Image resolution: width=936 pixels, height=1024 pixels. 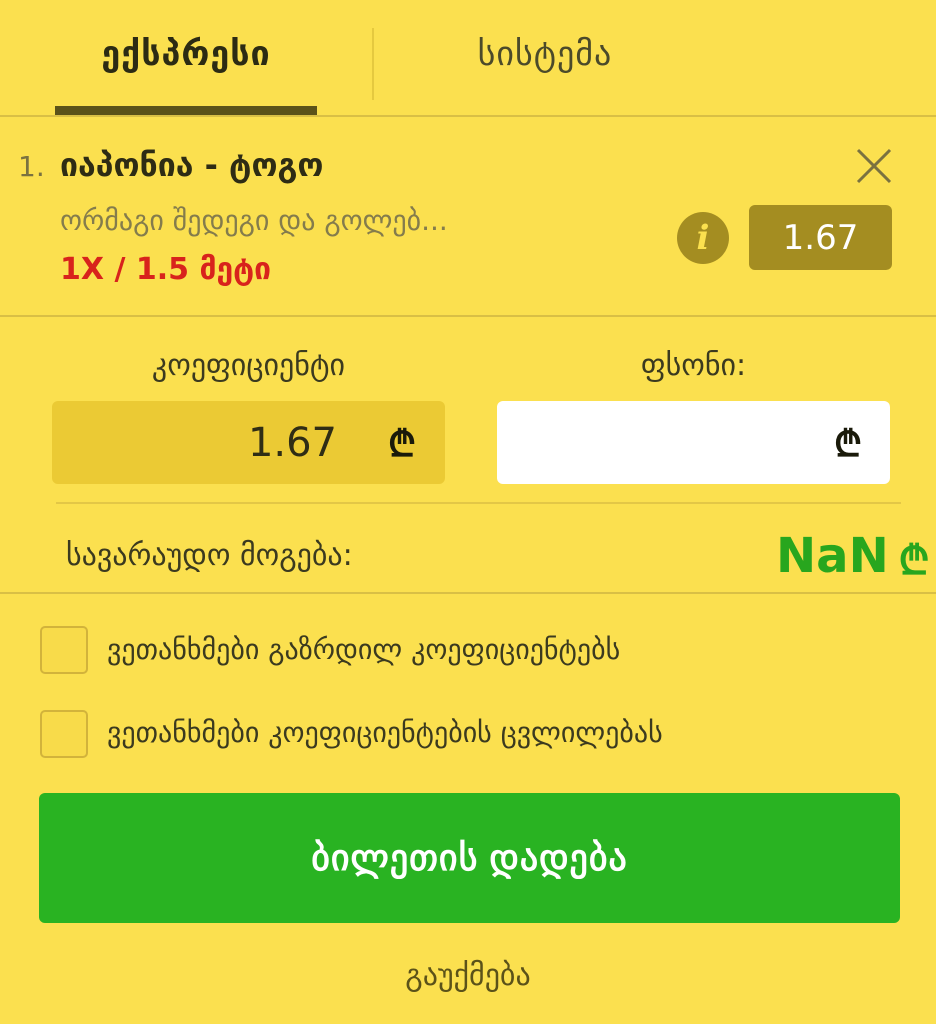 I want to click on winnings-divider, so click(x=468, y=593).